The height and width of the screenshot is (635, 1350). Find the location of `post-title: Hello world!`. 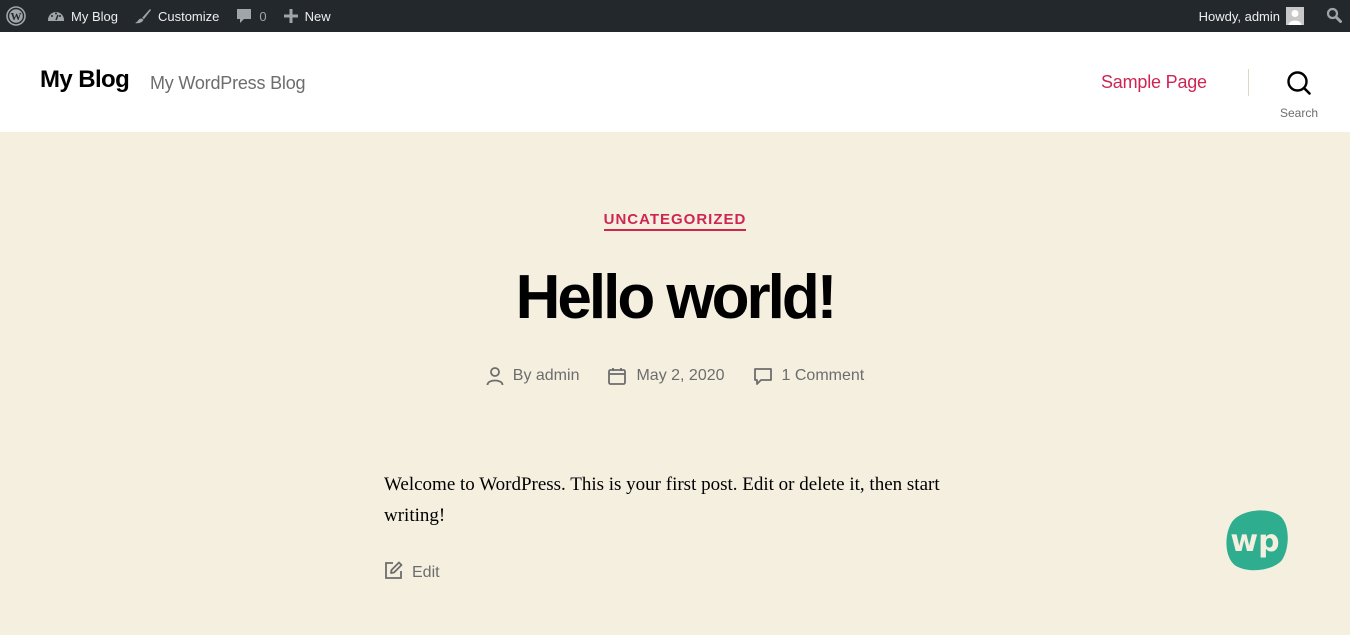

post-title: Hello world! is located at coordinates (676, 297).